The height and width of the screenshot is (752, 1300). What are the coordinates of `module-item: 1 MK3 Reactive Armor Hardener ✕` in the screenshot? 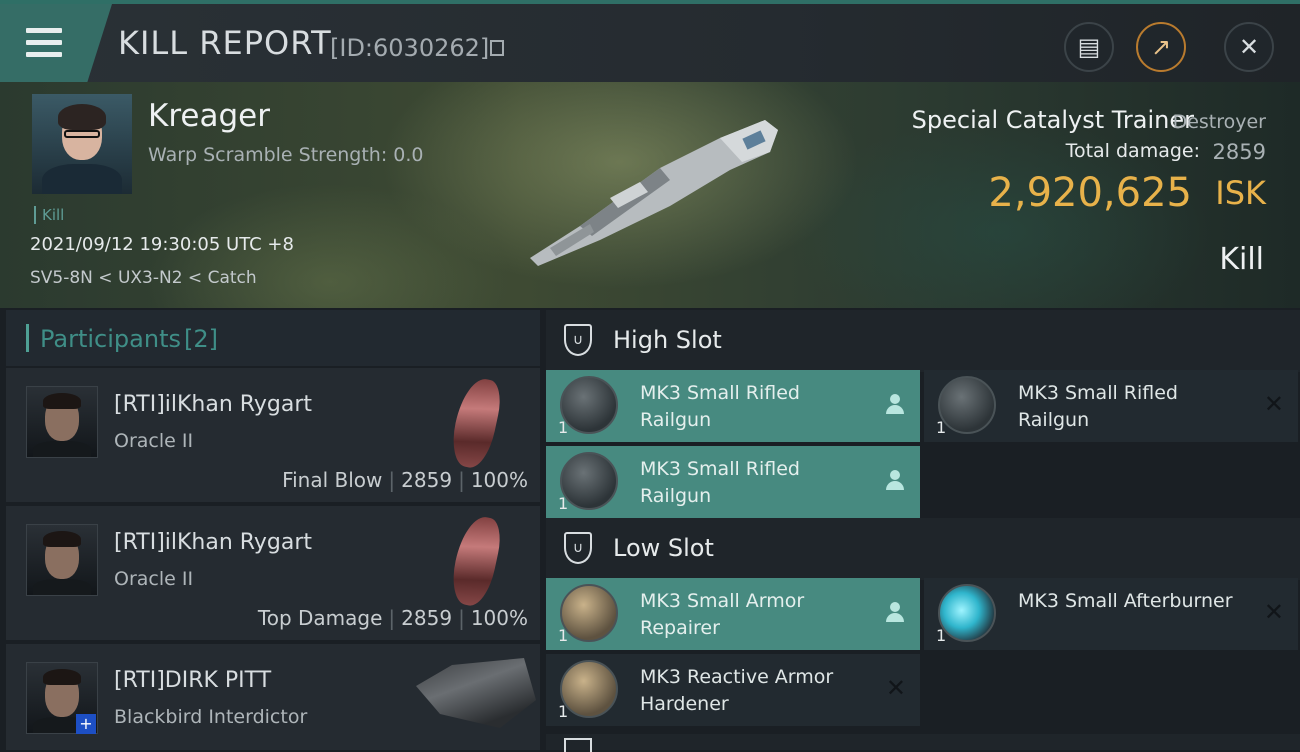 It's located at (733, 690).